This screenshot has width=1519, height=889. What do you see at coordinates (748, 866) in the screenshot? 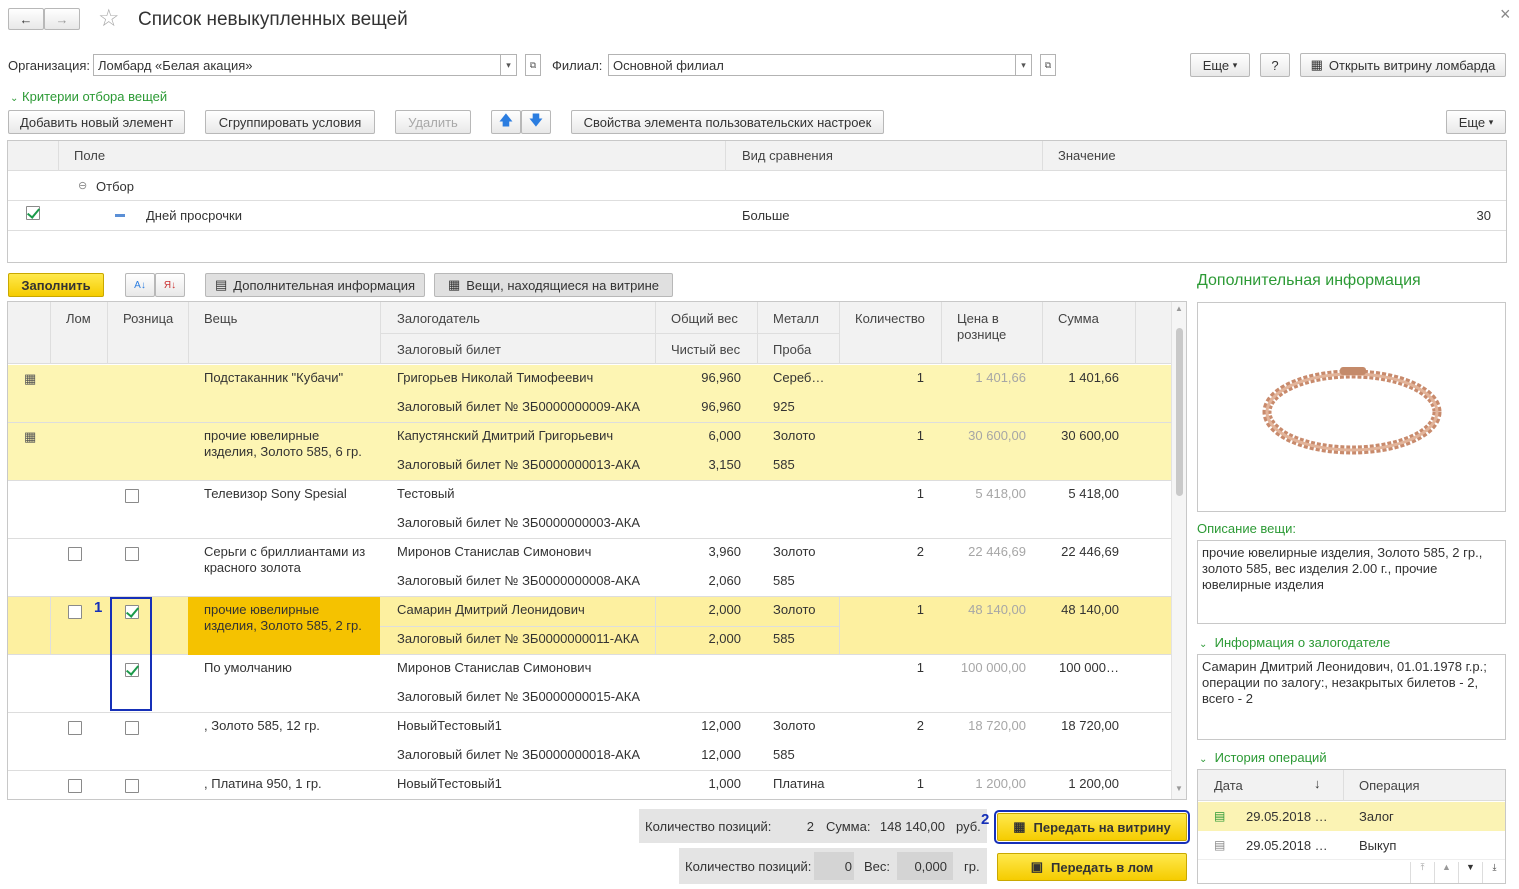
I see `count2-label: Количество позиций:` at bounding box center [748, 866].